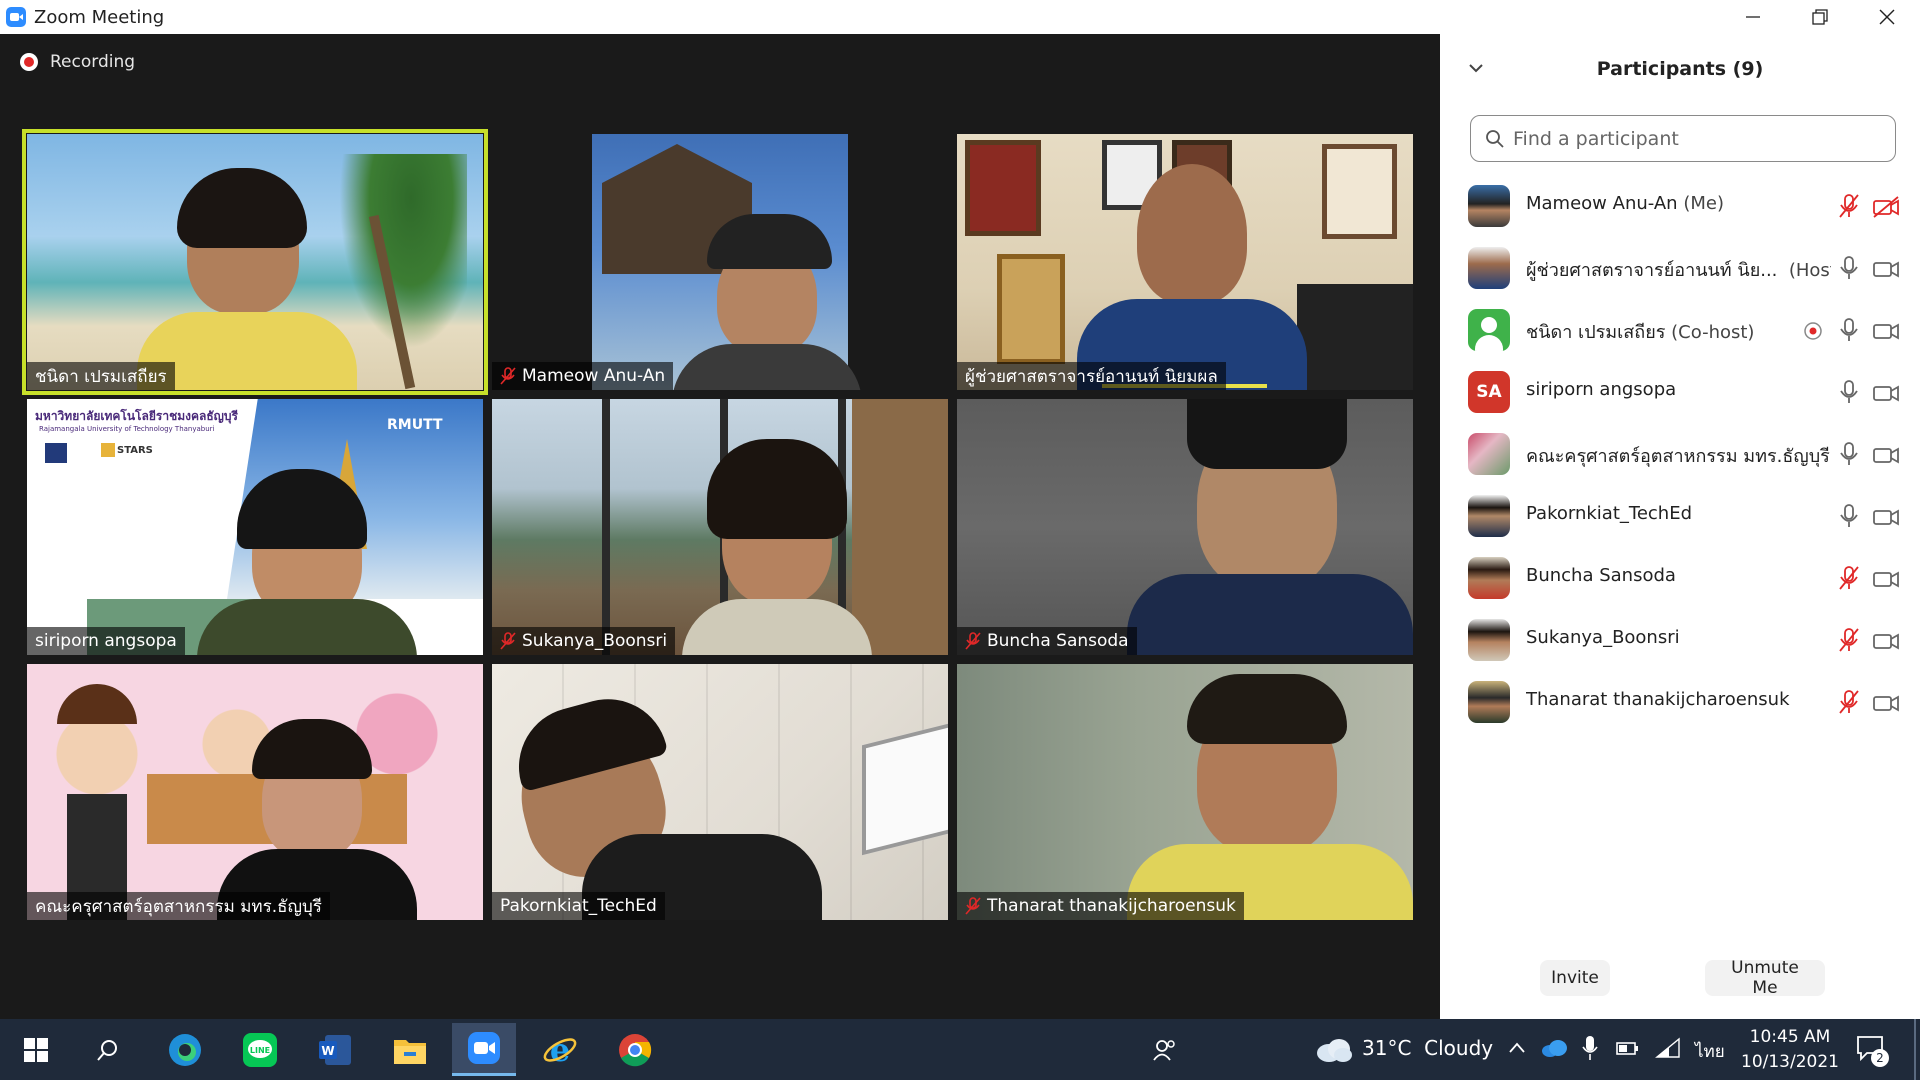  I want to click on battery-icon, so click(1628, 1048).